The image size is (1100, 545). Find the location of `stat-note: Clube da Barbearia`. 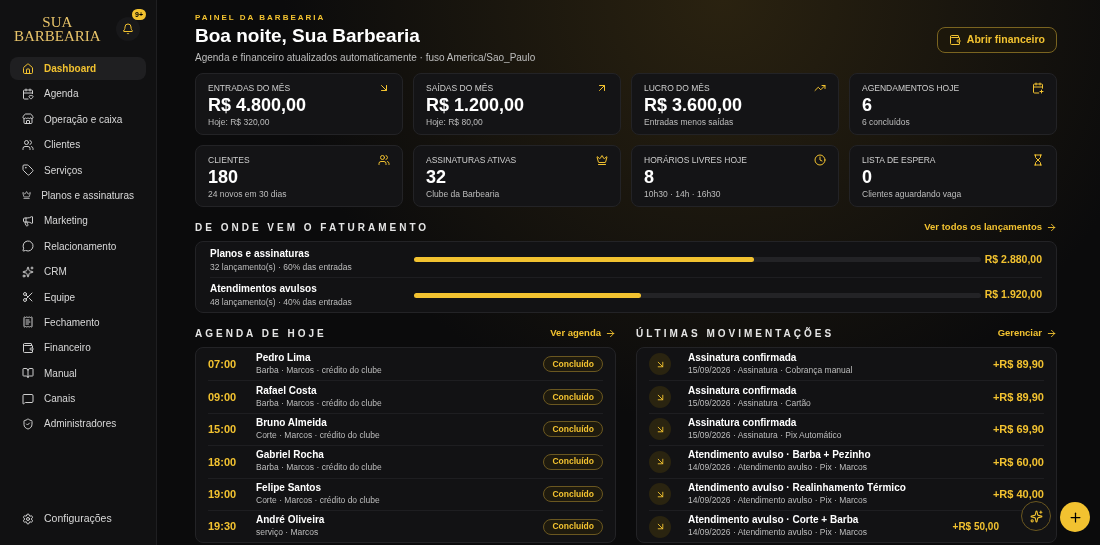

stat-note: Clube da Barbearia is located at coordinates (463, 194).